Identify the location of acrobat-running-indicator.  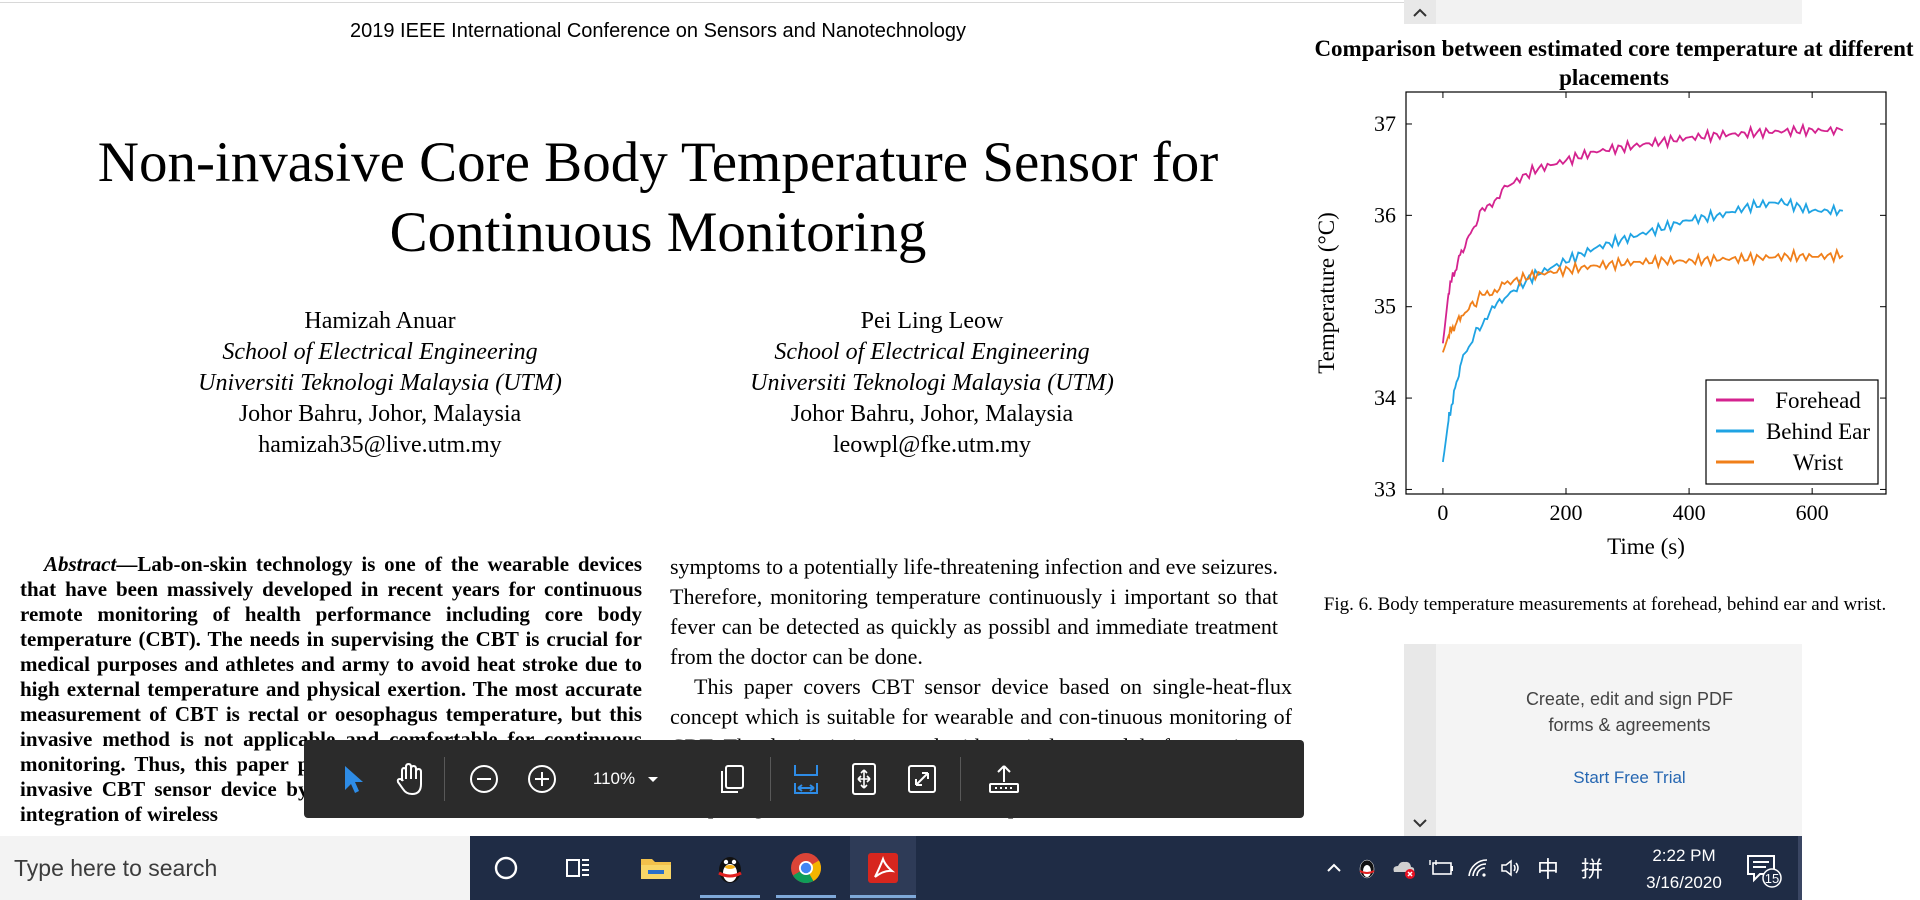
(883, 896).